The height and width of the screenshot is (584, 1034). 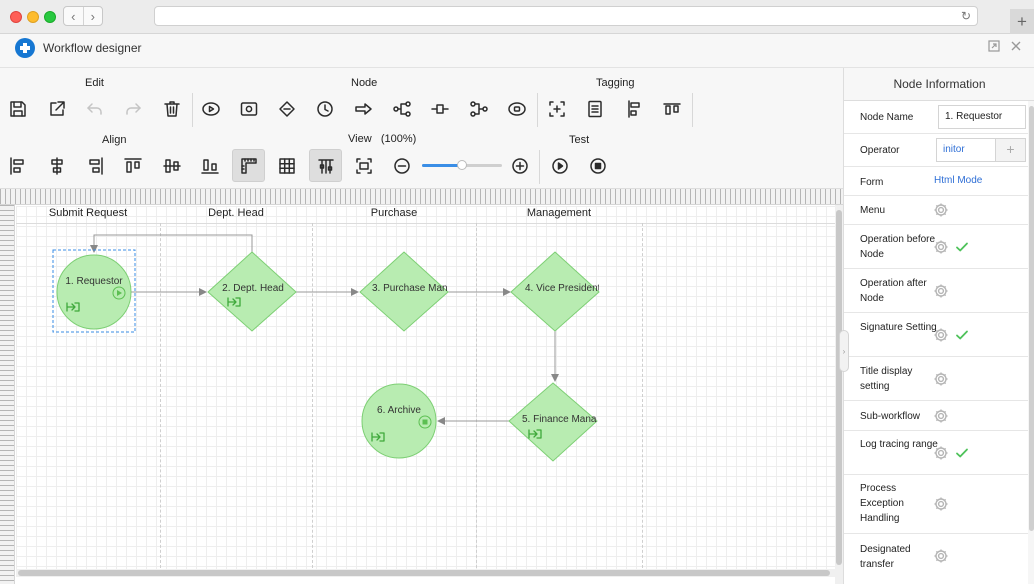 I want to click on canvas-vertical-scrollbar, so click(x=839, y=394).